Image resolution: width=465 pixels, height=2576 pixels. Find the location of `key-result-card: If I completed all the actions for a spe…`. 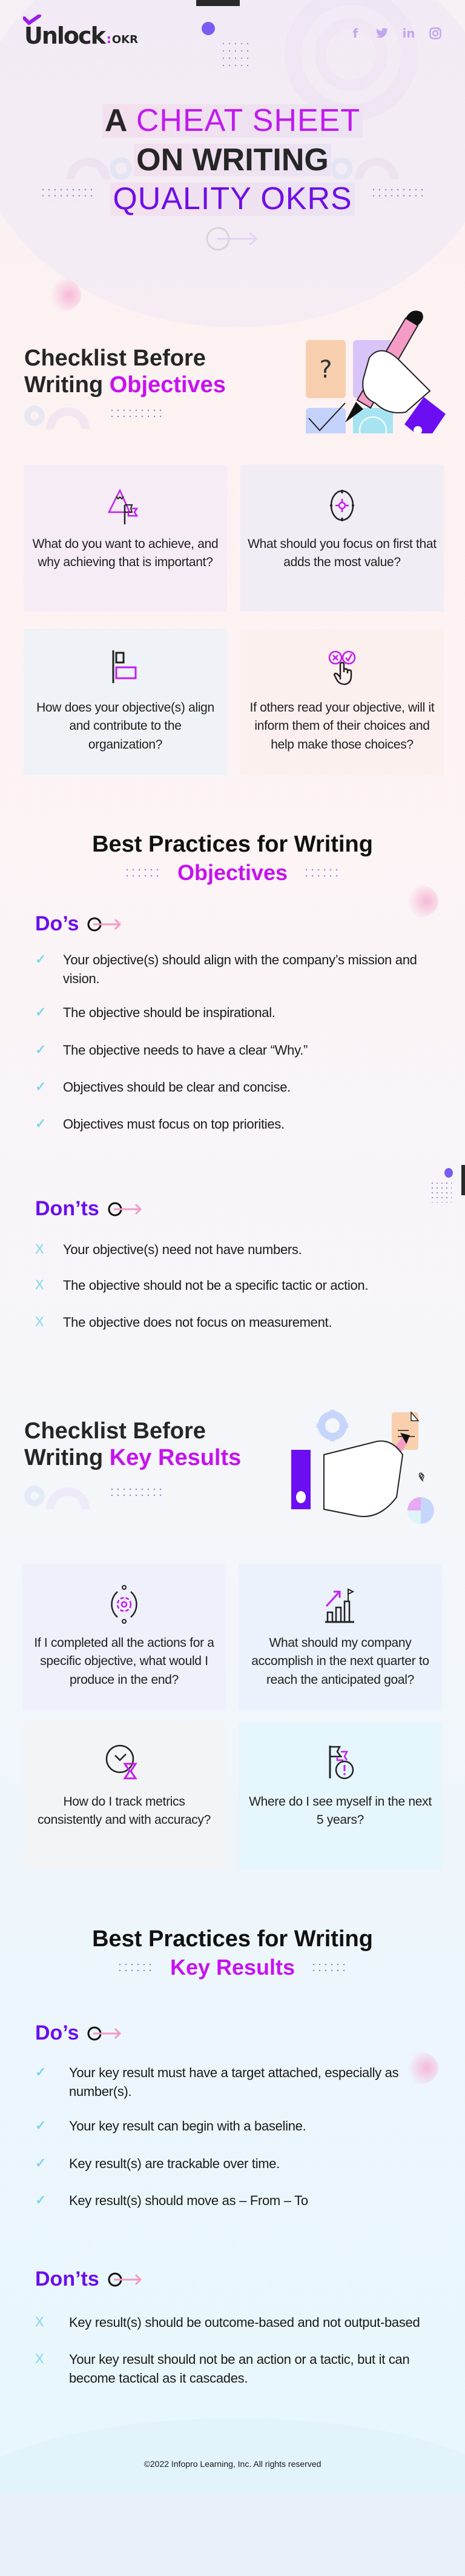

key-result-card: If I completed all the actions for a spe… is located at coordinates (124, 1637).